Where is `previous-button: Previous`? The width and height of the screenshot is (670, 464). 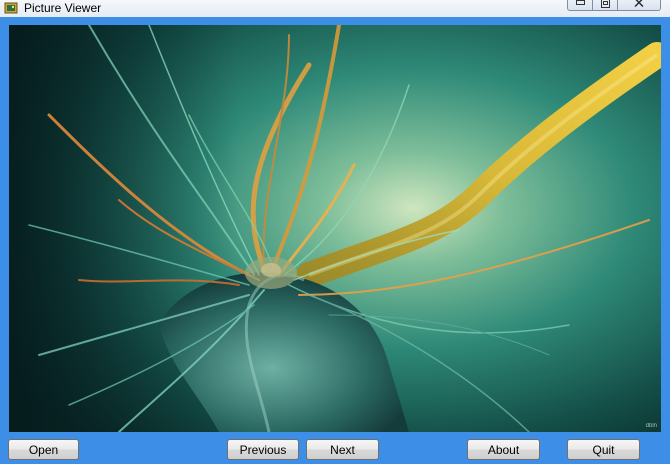 previous-button: Previous is located at coordinates (263, 449).